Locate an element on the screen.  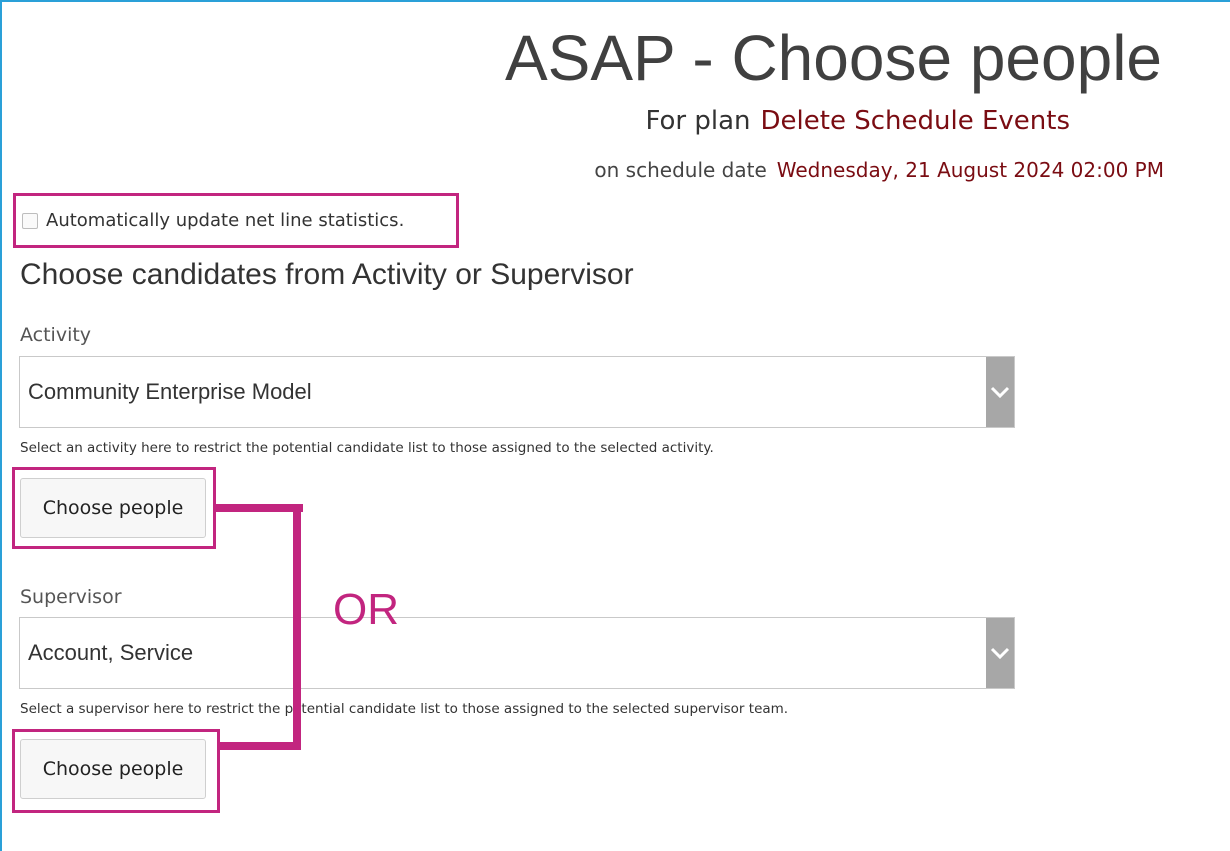
activity-select-value: Community Enterprise Model is located at coordinates (170, 391).